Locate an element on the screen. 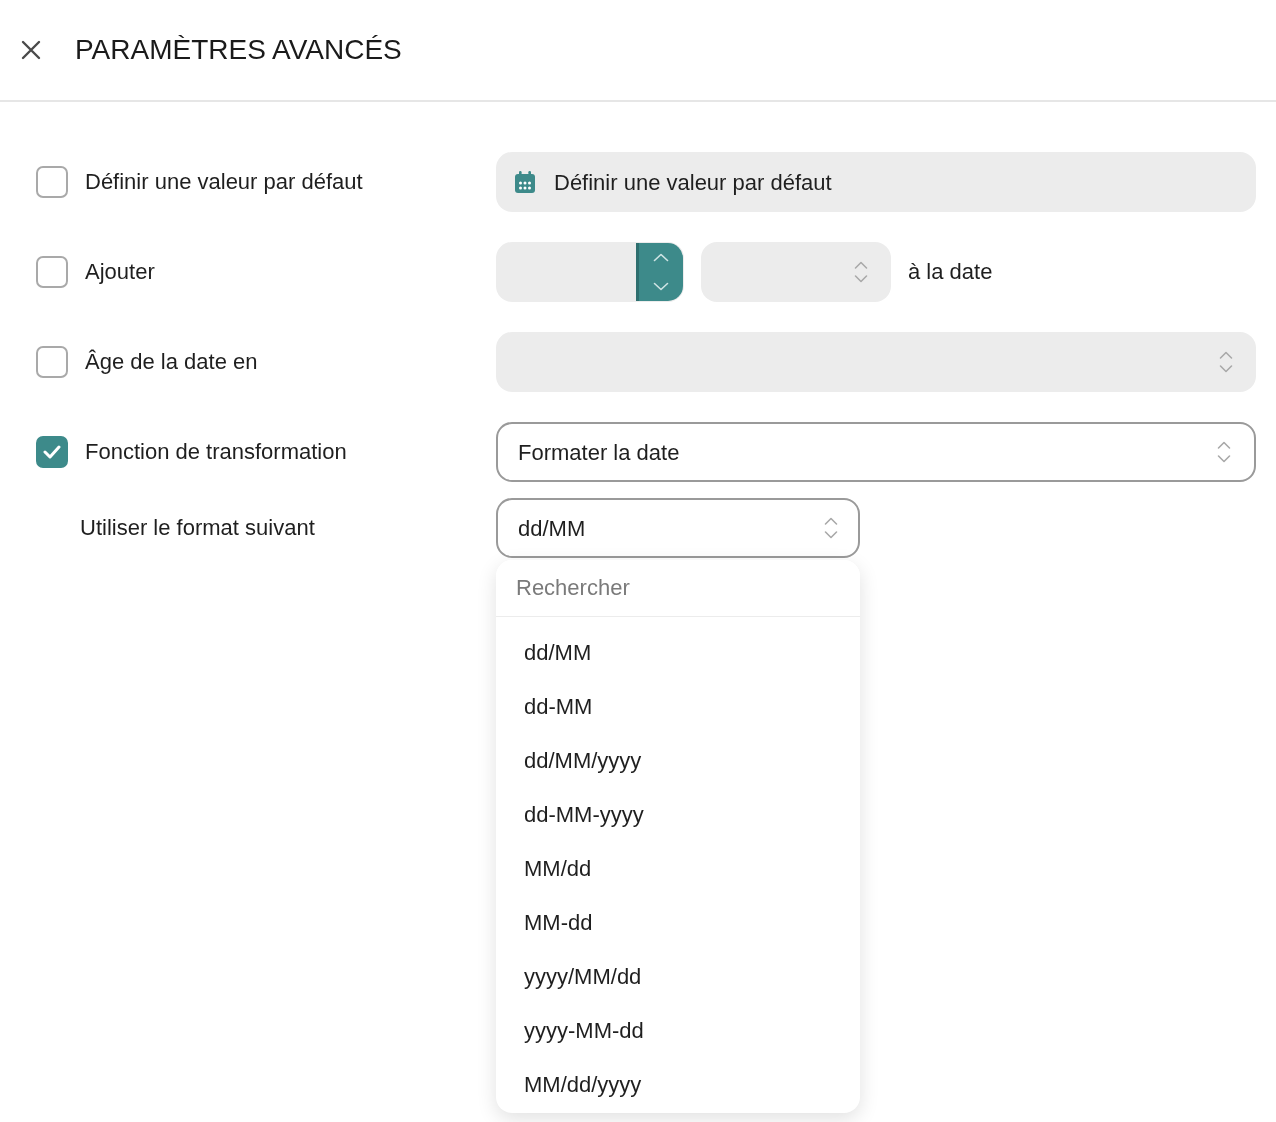 The width and height of the screenshot is (1276, 1122). dropdown-option: dd-MM-yyyy is located at coordinates (678, 814).